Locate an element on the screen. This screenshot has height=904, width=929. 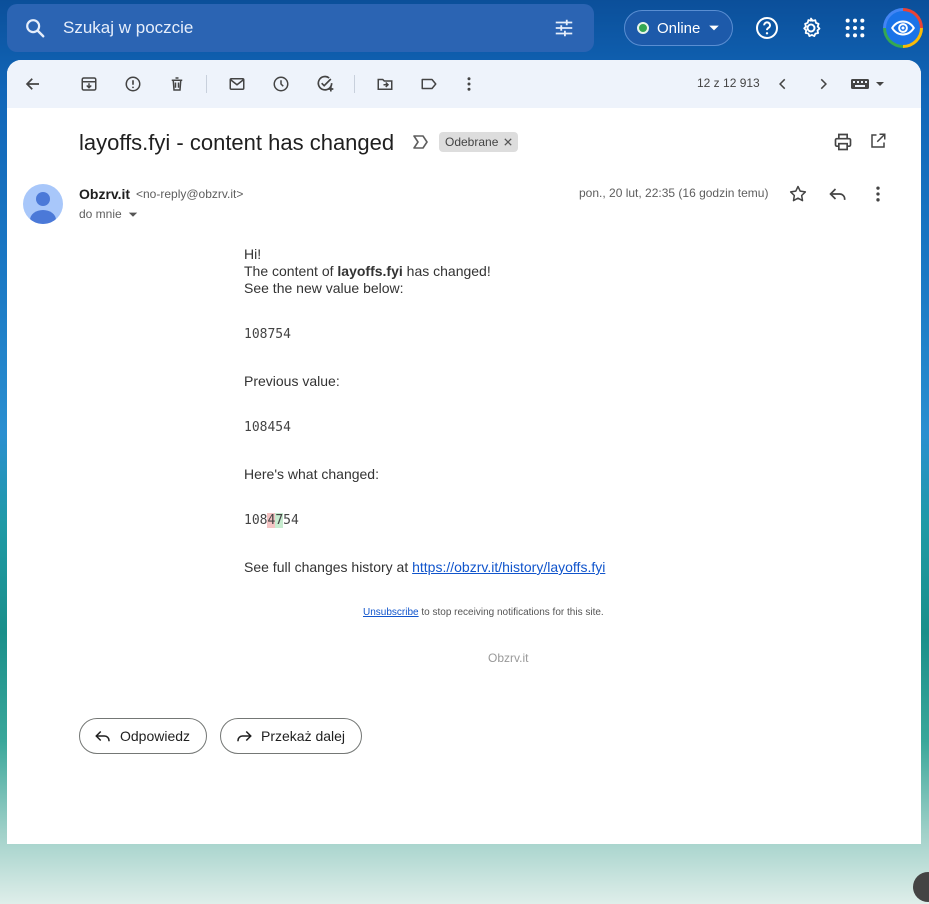
status-label: Online is located at coordinates (679, 28).